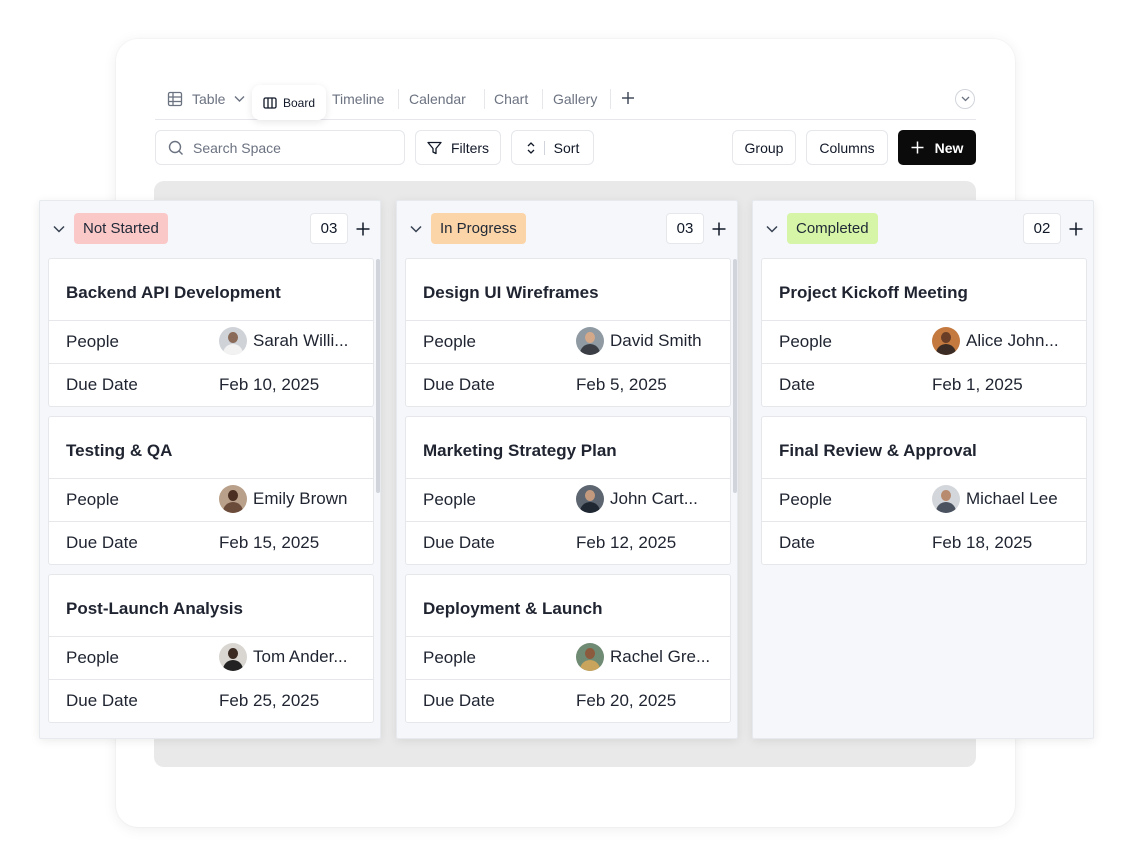  Describe the element at coordinates (283, 499) in the screenshot. I see `person-chip: Emily Brown` at that location.